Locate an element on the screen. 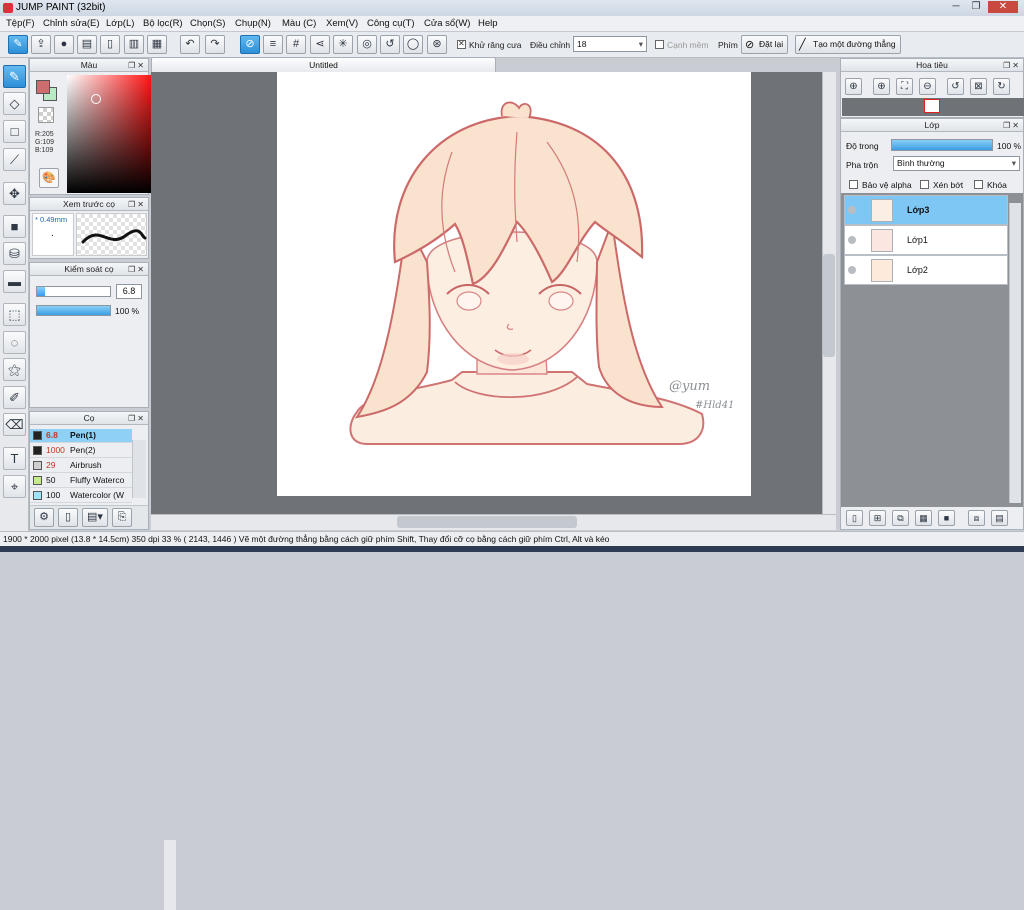 Image resolution: width=1024 pixels, height=910 pixels. fill-rect-tool-icon: ■ is located at coordinates (14, 226).